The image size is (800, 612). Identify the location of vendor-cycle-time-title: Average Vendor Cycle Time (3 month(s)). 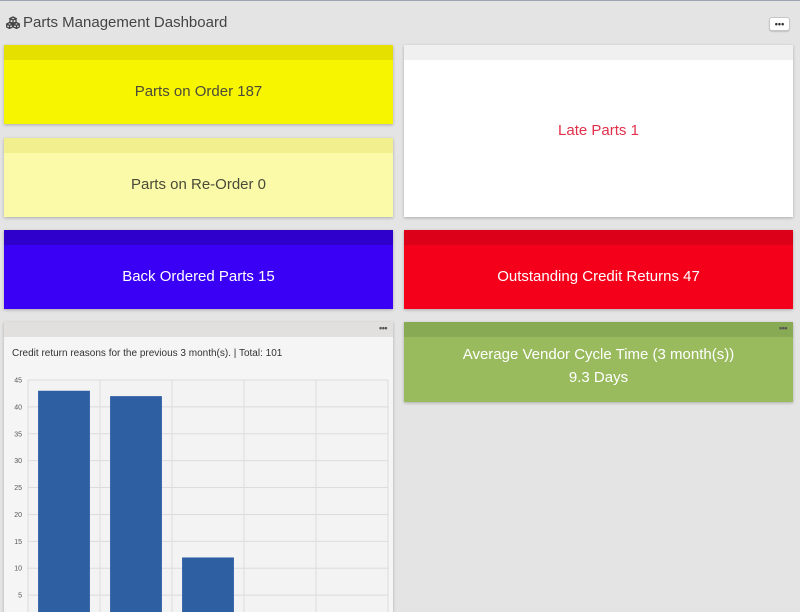
(598, 354).